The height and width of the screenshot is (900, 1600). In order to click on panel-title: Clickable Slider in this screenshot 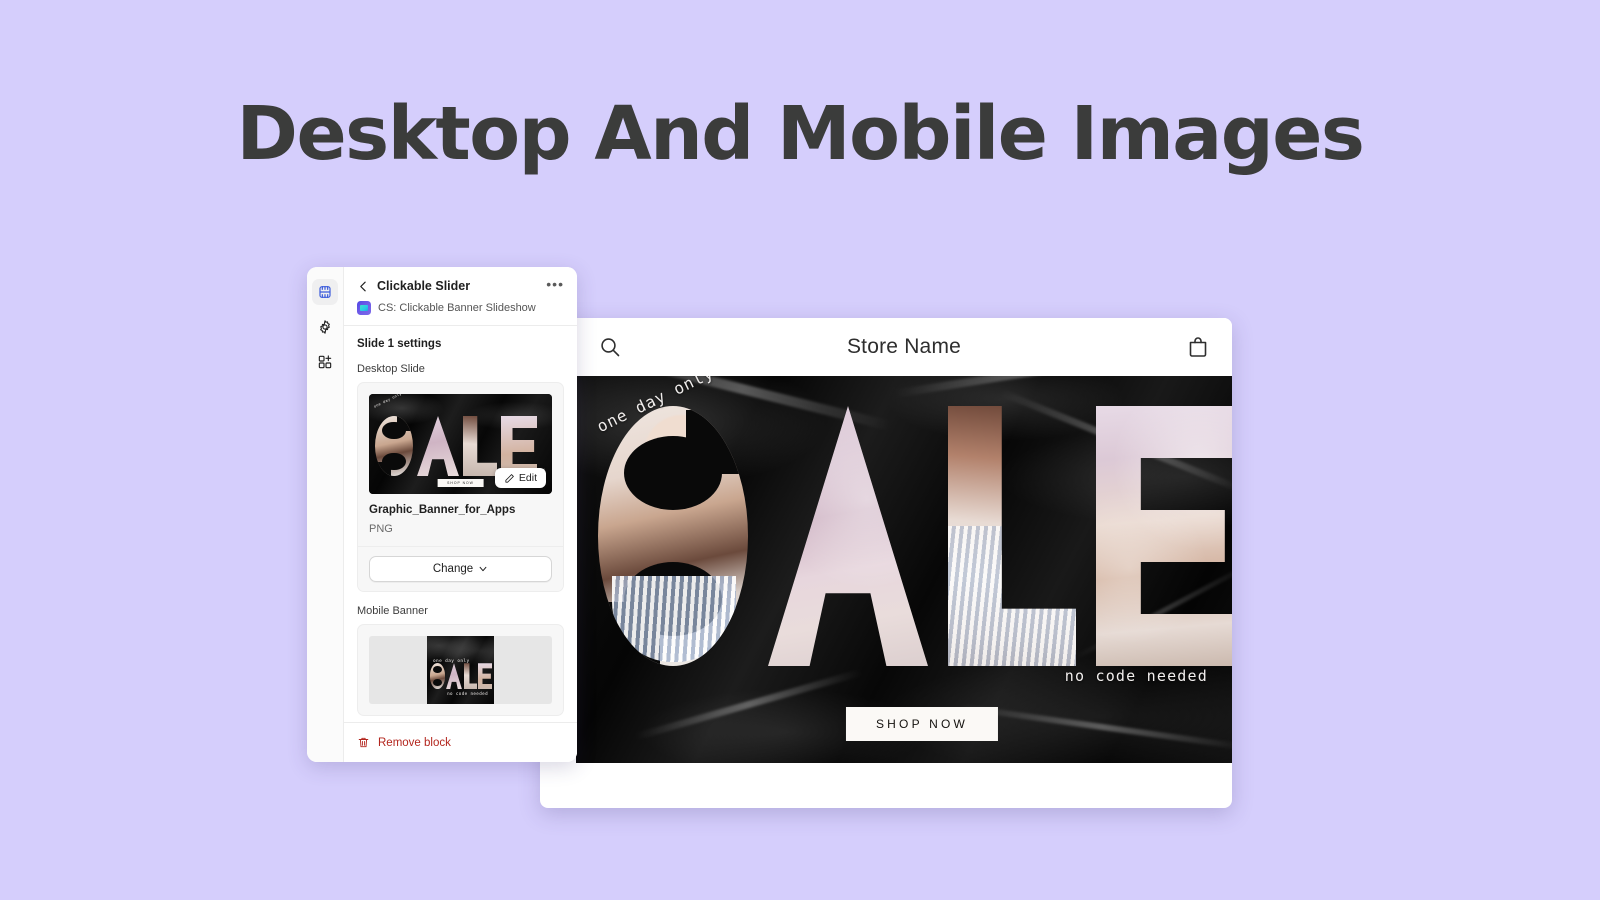, I will do `click(424, 286)`.